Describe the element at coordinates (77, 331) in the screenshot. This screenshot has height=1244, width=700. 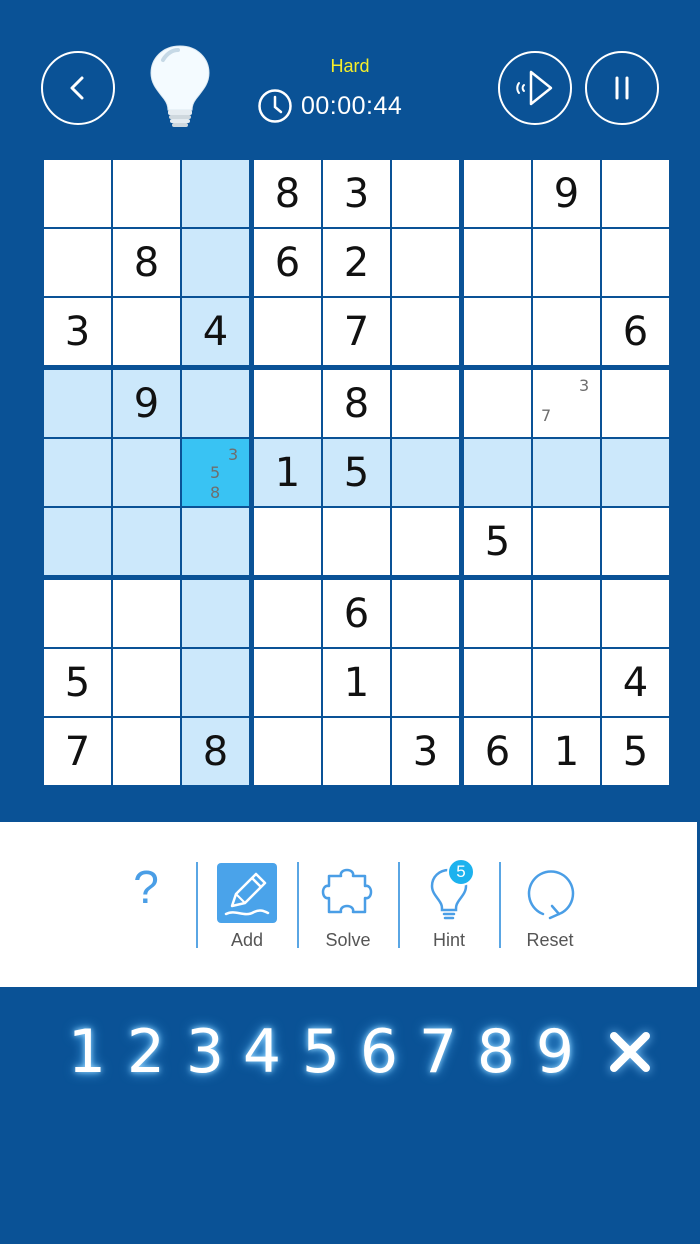
I see `board-cell-r3-c1: 3` at that location.